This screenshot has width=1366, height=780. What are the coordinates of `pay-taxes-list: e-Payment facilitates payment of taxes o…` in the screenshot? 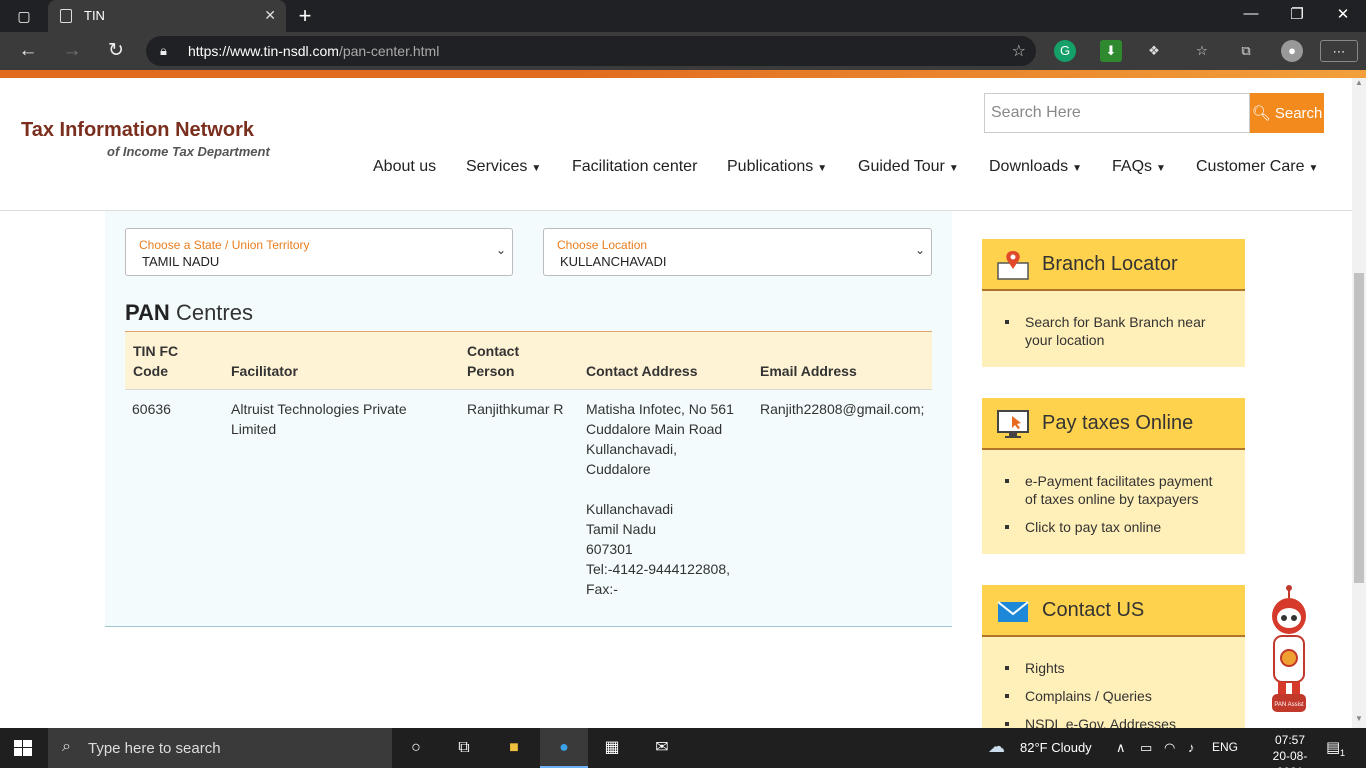 It's located at (1109, 504).